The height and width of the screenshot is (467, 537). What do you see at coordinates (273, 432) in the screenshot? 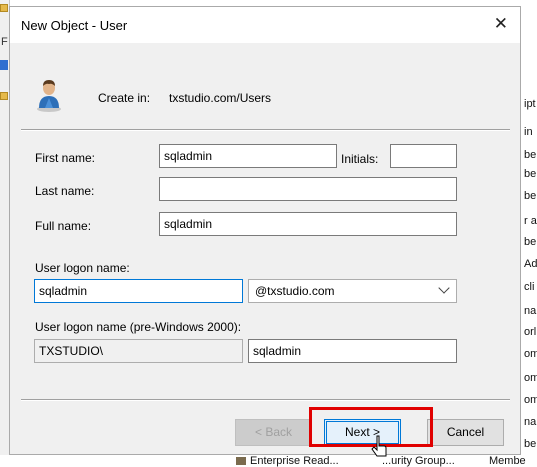
I see `back-button: < Back` at bounding box center [273, 432].